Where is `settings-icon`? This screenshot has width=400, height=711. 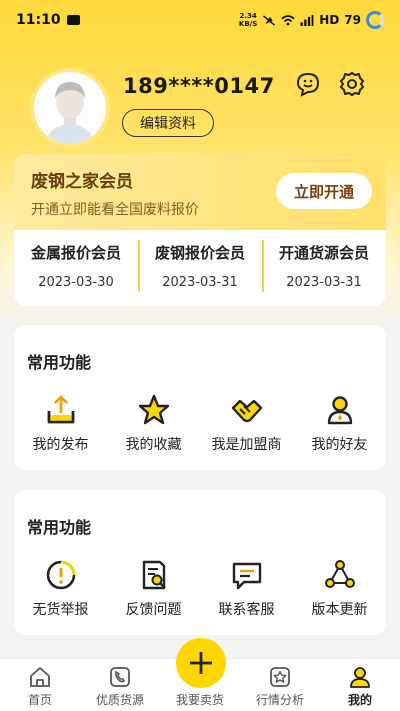
settings-icon is located at coordinates (352, 84).